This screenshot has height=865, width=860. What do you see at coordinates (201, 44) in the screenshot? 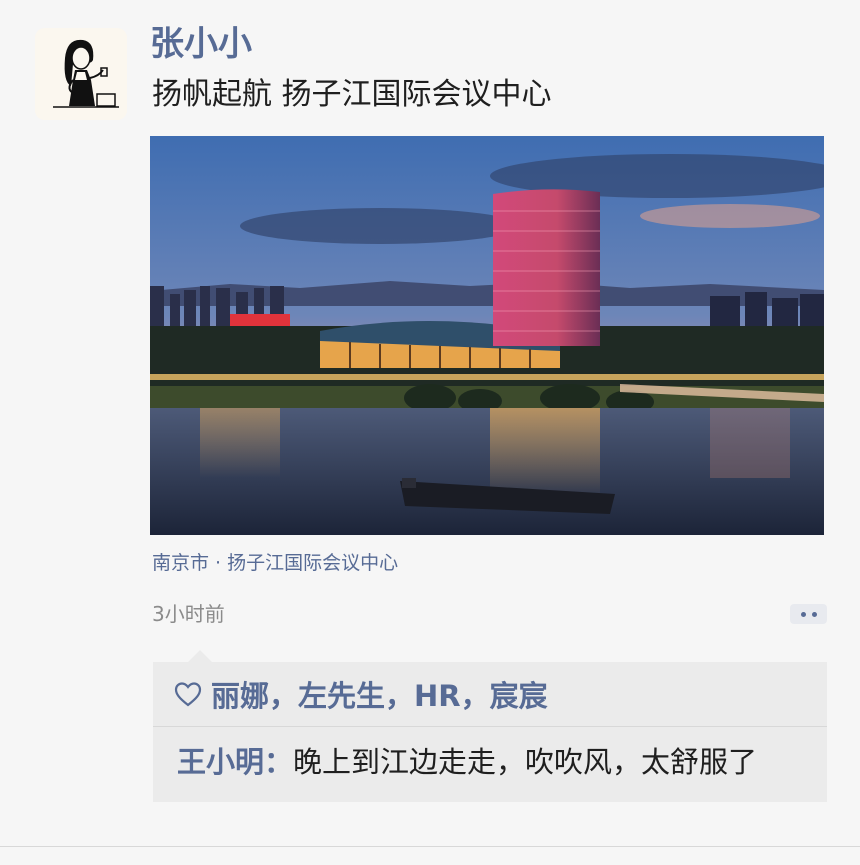
I see `post-author-name: 张小小` at bounding box center [201, 44].